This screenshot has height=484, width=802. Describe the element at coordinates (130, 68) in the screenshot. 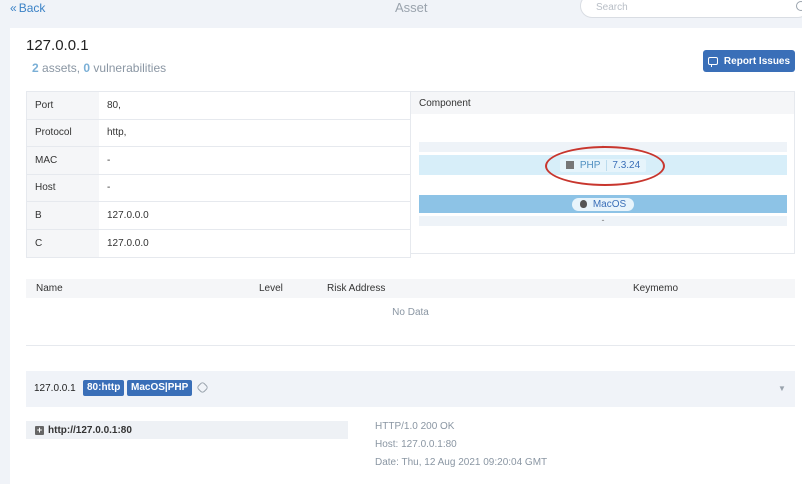

I see `vulns-label: vulnerabilities` at that location.